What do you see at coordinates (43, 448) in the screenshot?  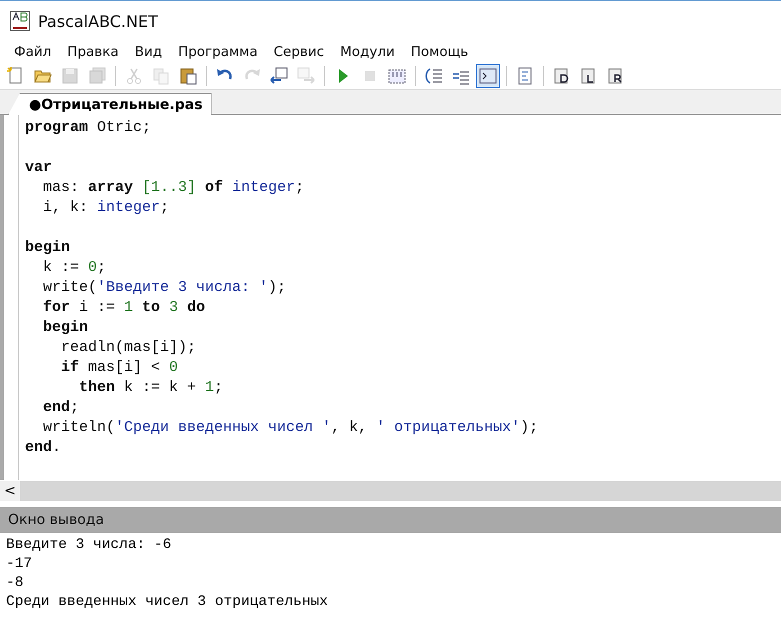 I see `code-line: end.` at bounding box center [43, 448].